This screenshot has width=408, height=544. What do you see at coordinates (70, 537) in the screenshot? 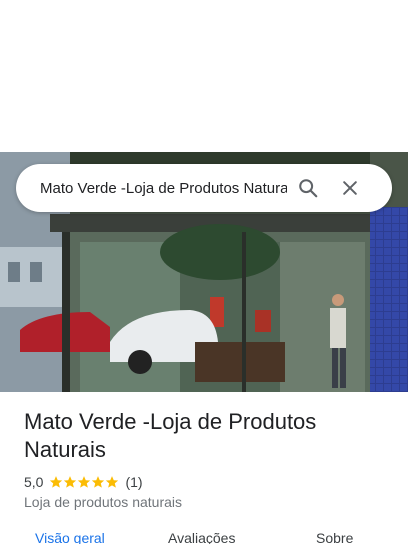
I see `tab-overview: Visão geral` at bounding box center [70, 537].